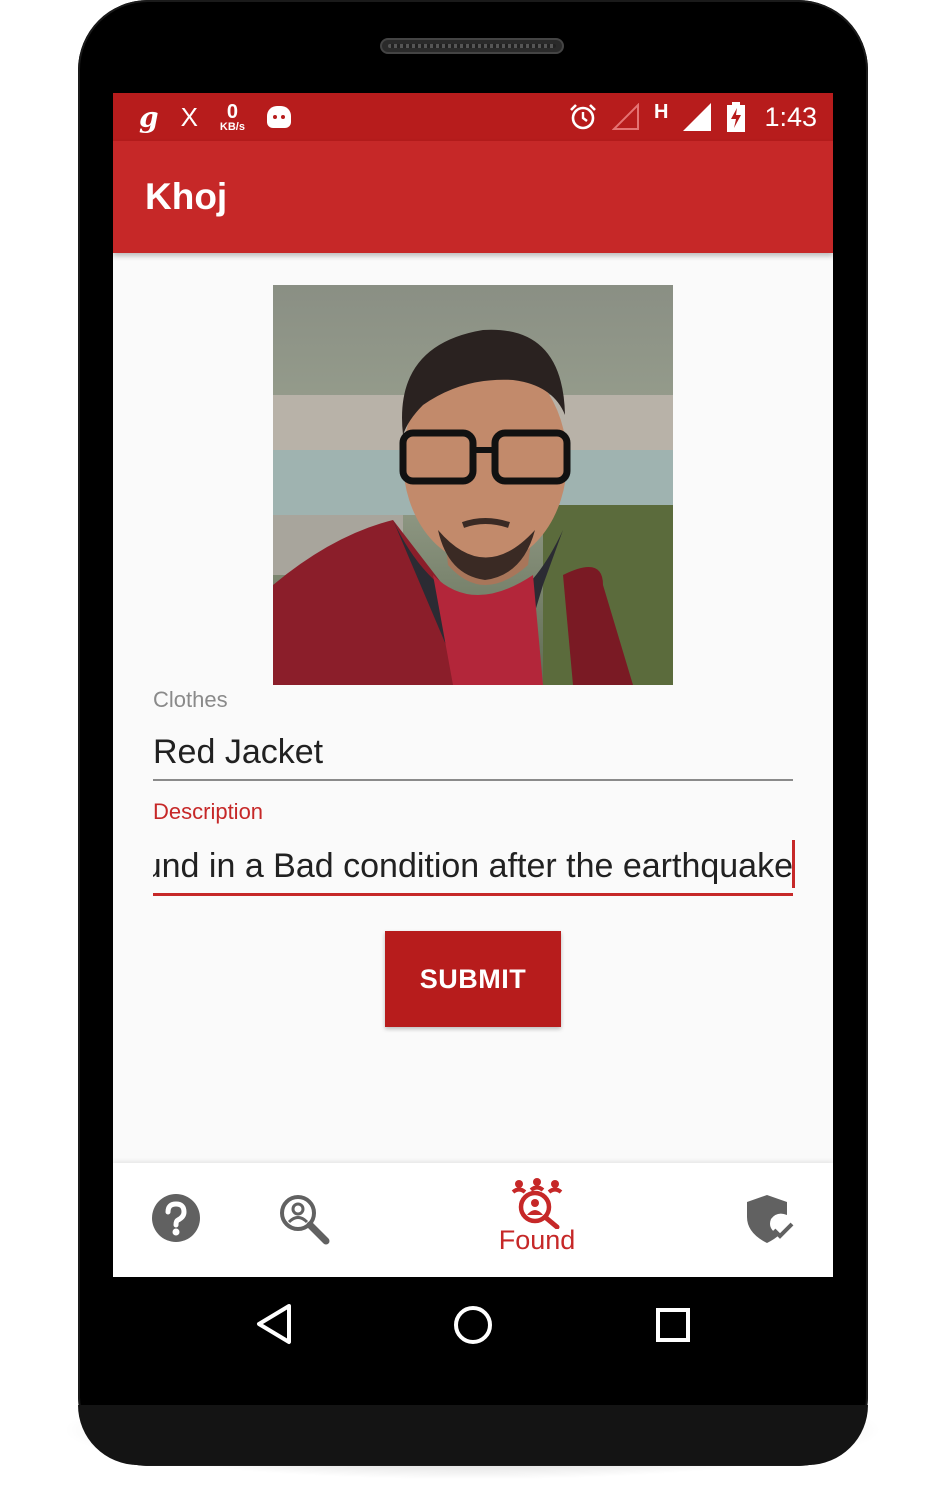  I want to click on back-icon, so click(274, 1324).